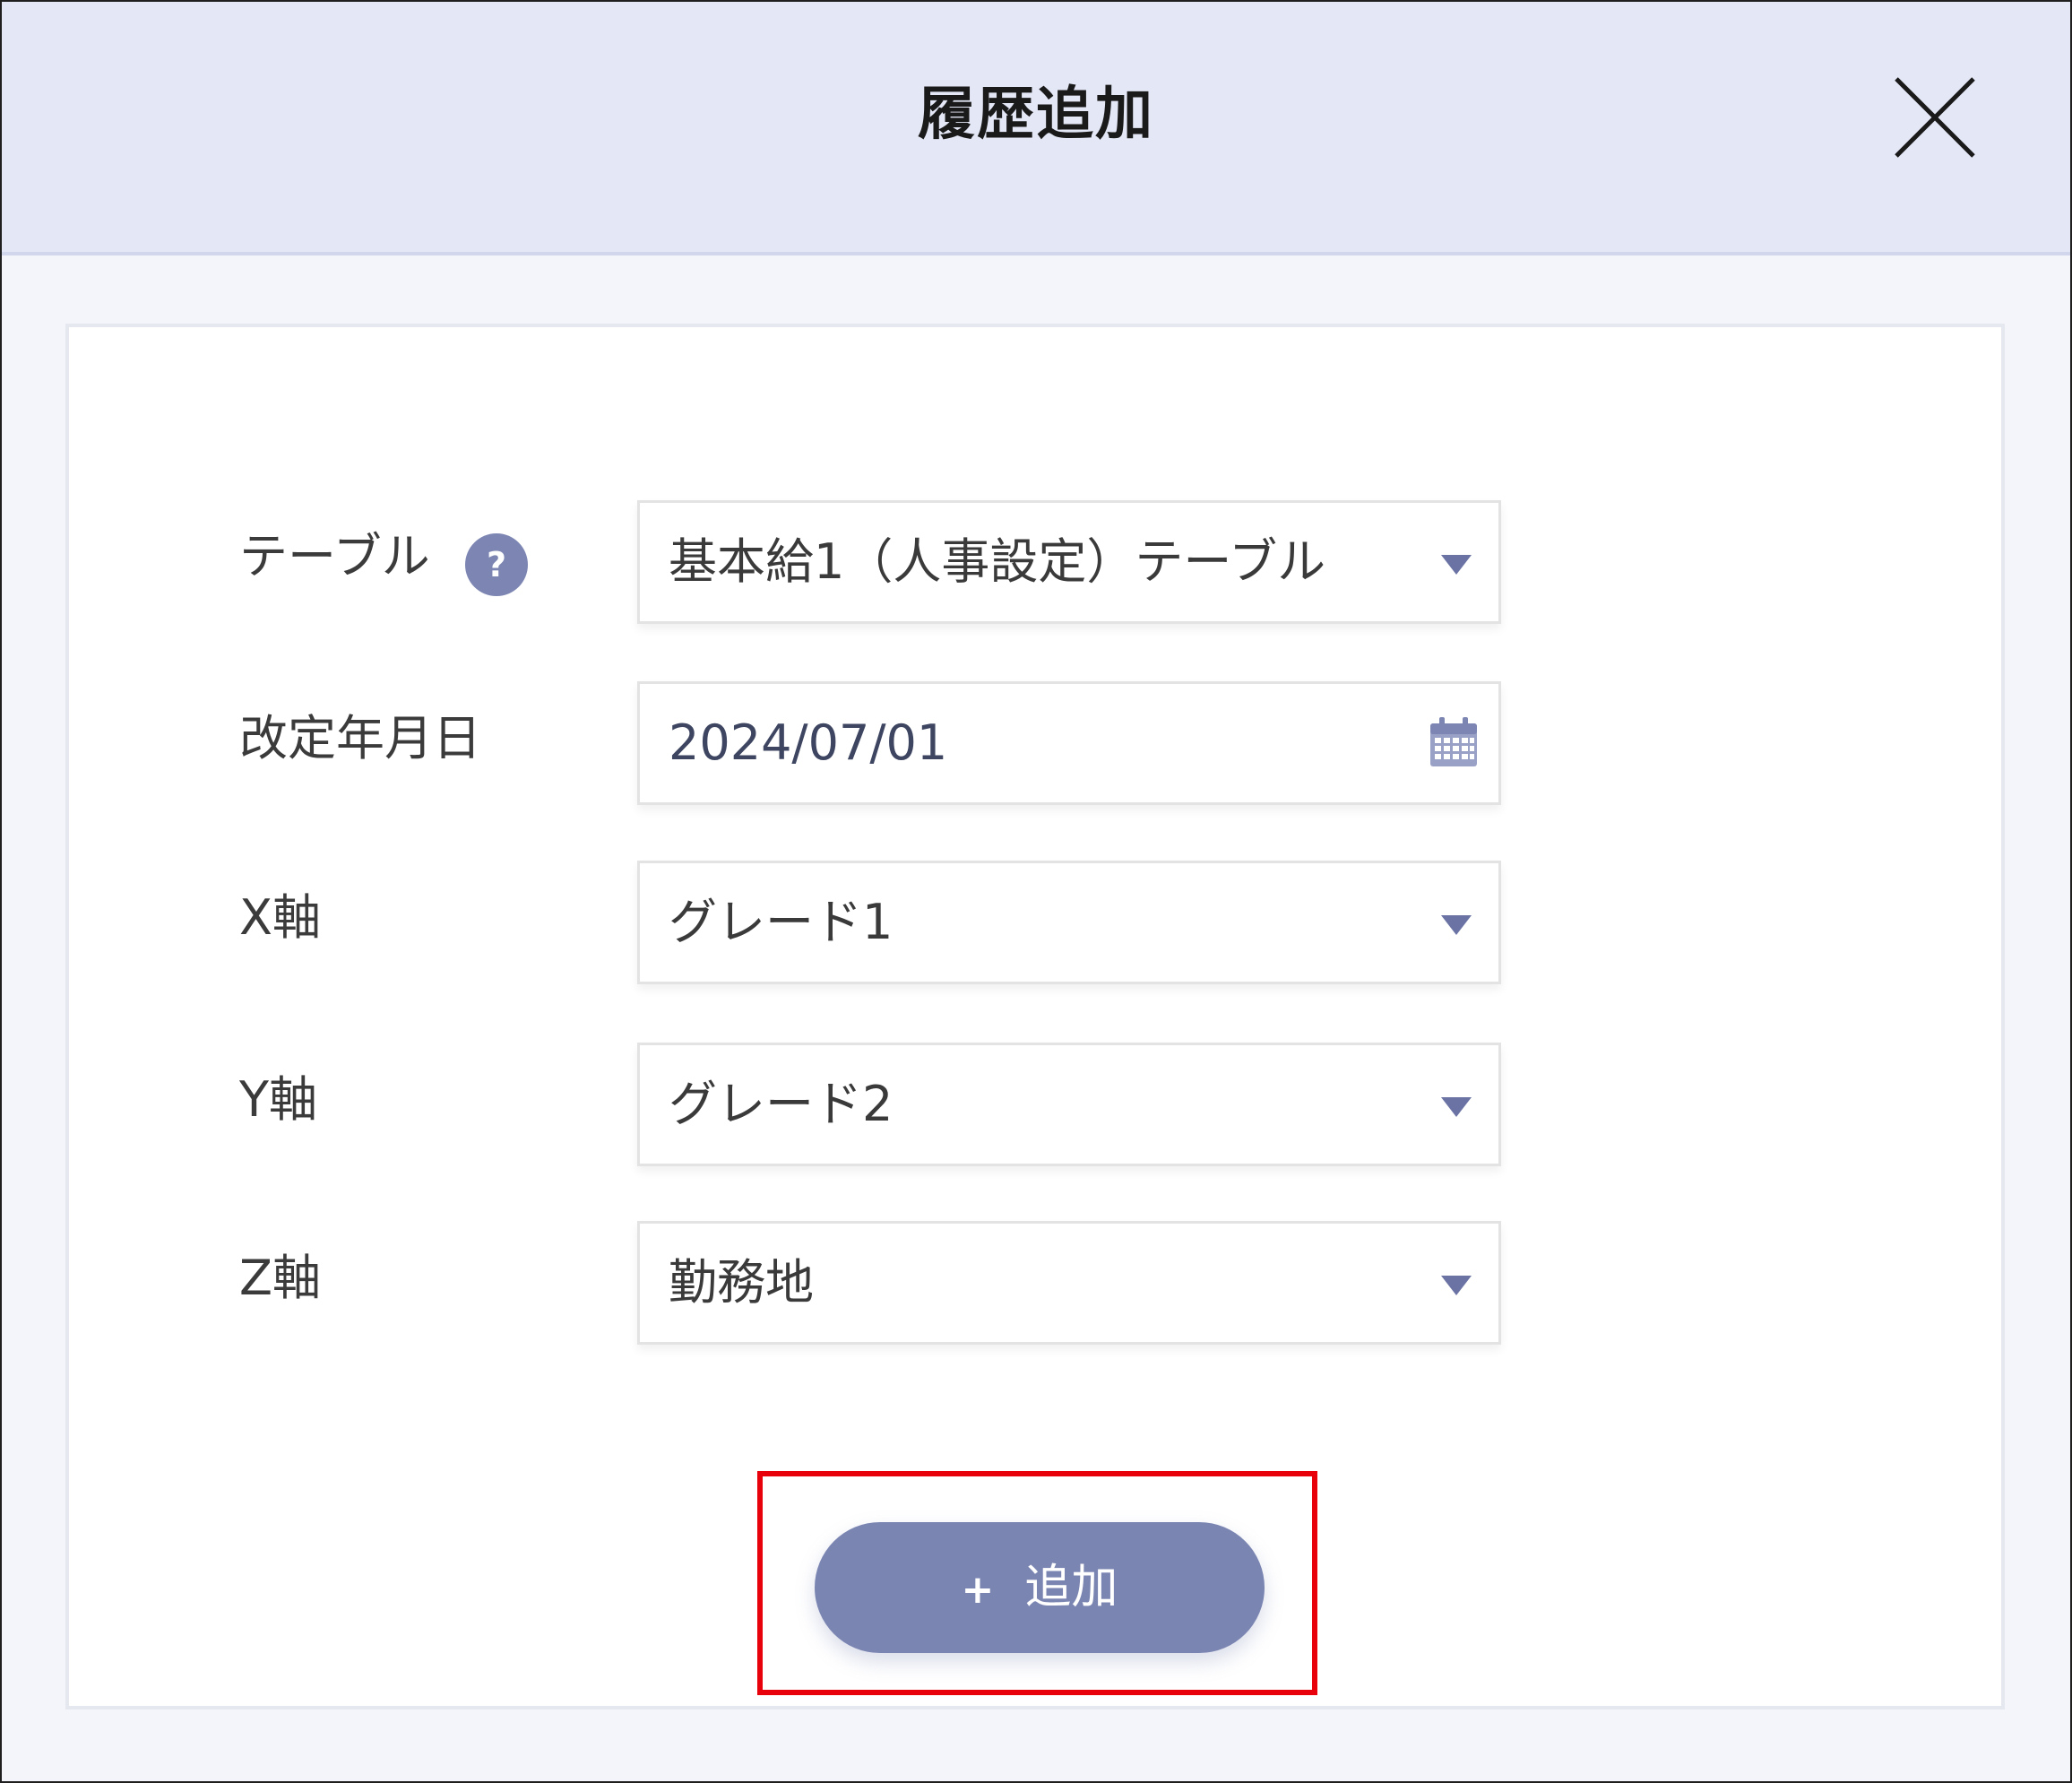  I want to click on y-axis-label: Y軸, so click(278, 1099).